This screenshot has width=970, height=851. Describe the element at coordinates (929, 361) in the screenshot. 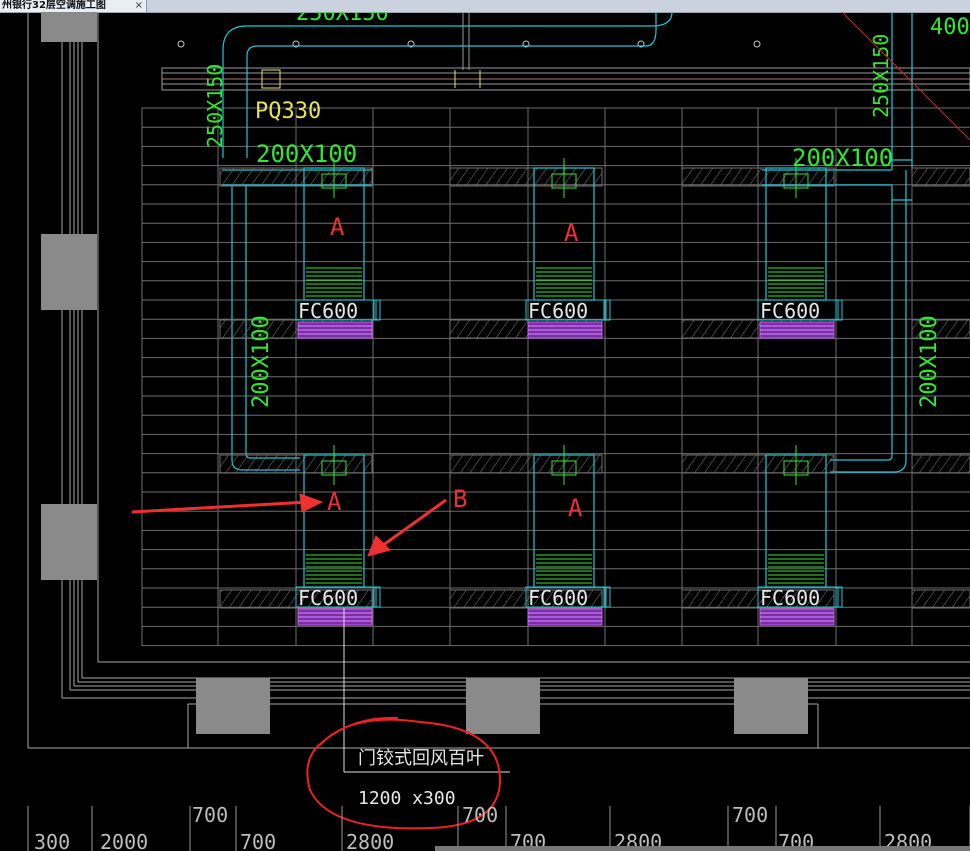

I see `label-riser-right: 200X100` at that location.